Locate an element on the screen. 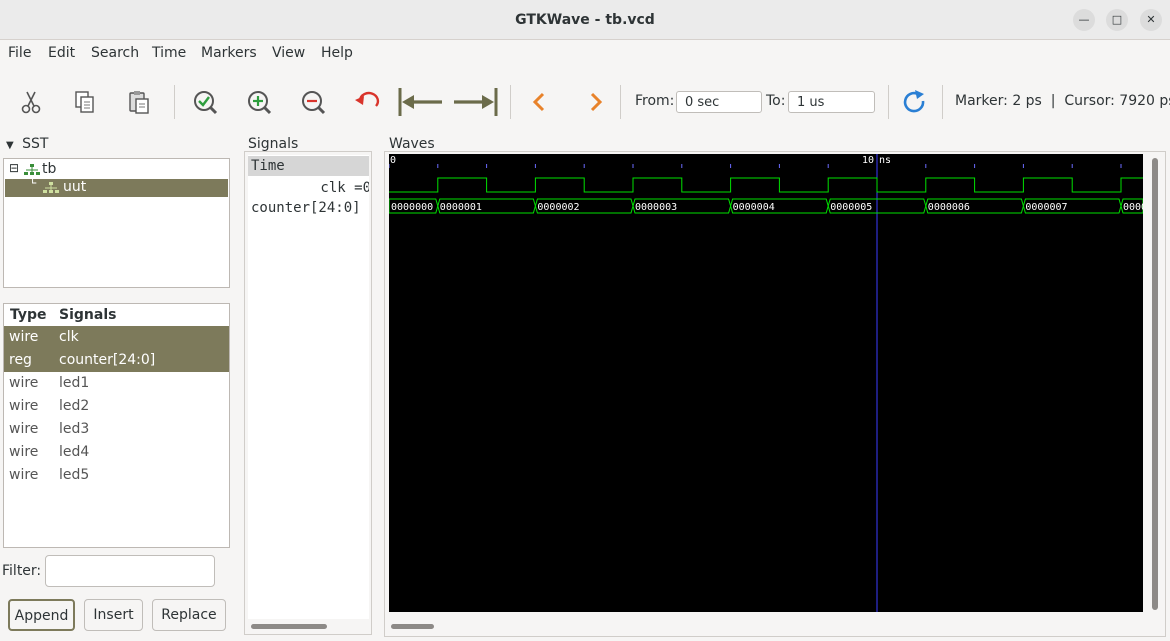  filter-label: Filter: is located at coordinates (22, 571).